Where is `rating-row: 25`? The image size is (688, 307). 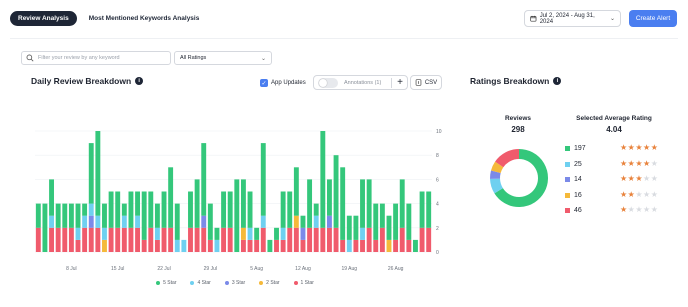 rating-row: 25 is located at coordinates (573, 164).